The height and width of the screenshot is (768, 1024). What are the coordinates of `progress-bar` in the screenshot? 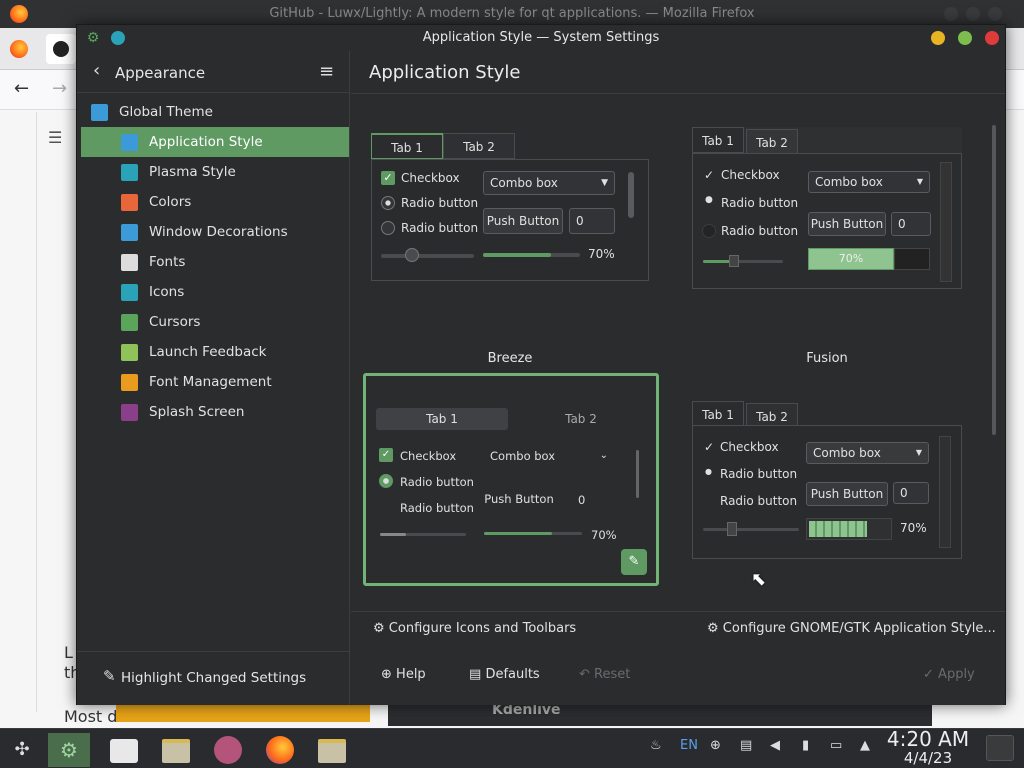 It's located at (849, 529).